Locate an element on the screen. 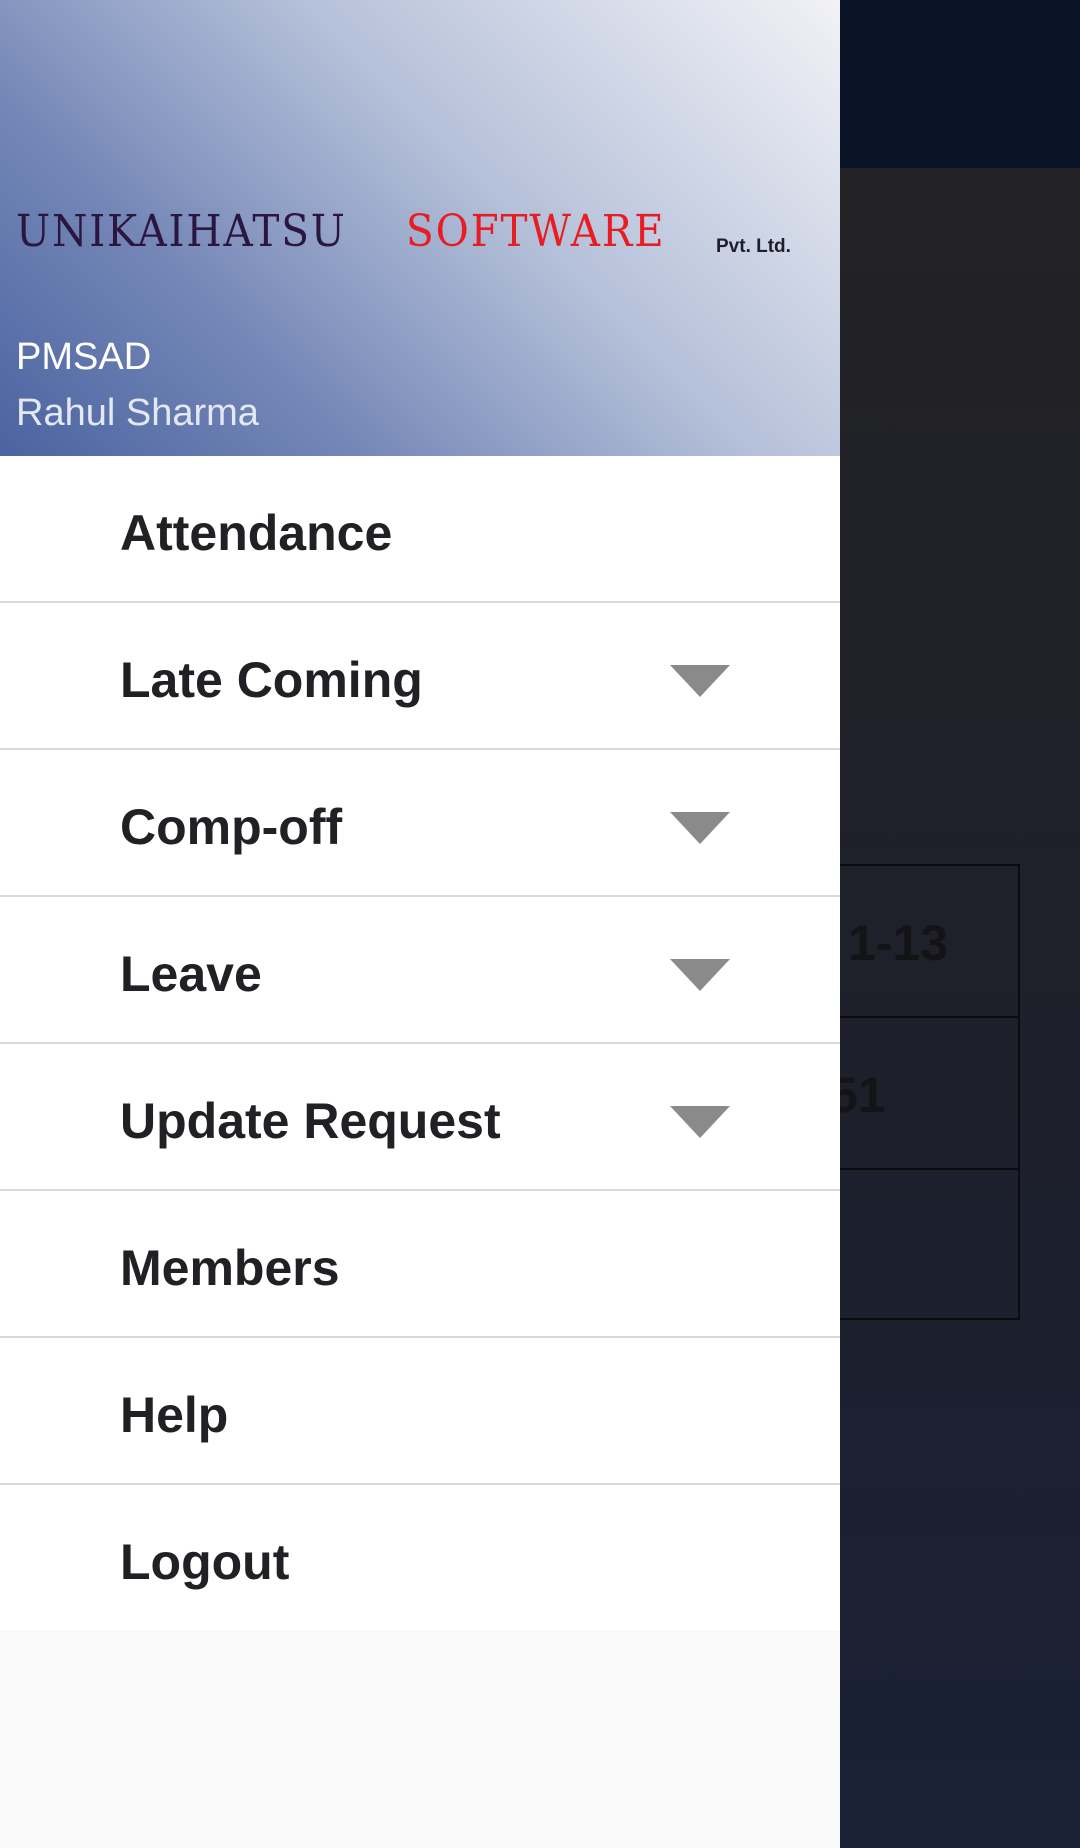 The height and width of the screenshot is (1848, 1080). drawer-empty-area is located at coordinates (420, 1739).